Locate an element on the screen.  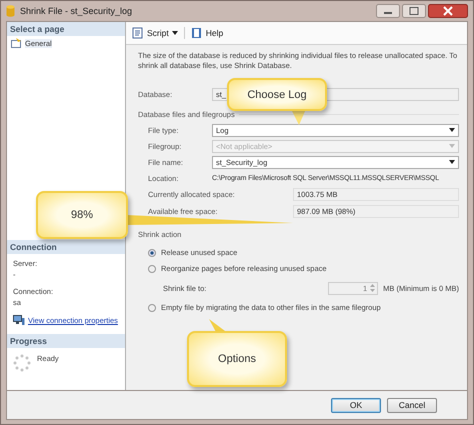
section-header: Progress is located at coordinates (66, 341).